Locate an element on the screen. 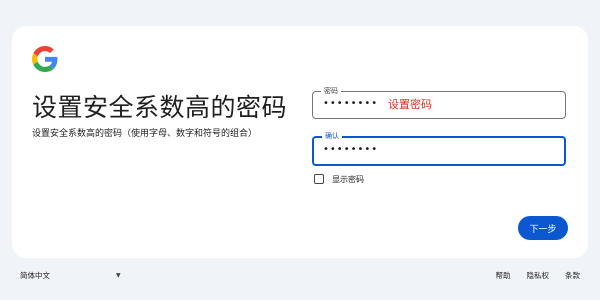 Image resolution: width=600 pixels, height=300 pixels. confirm-value: •••••••• is located at coordinates (351, 149).